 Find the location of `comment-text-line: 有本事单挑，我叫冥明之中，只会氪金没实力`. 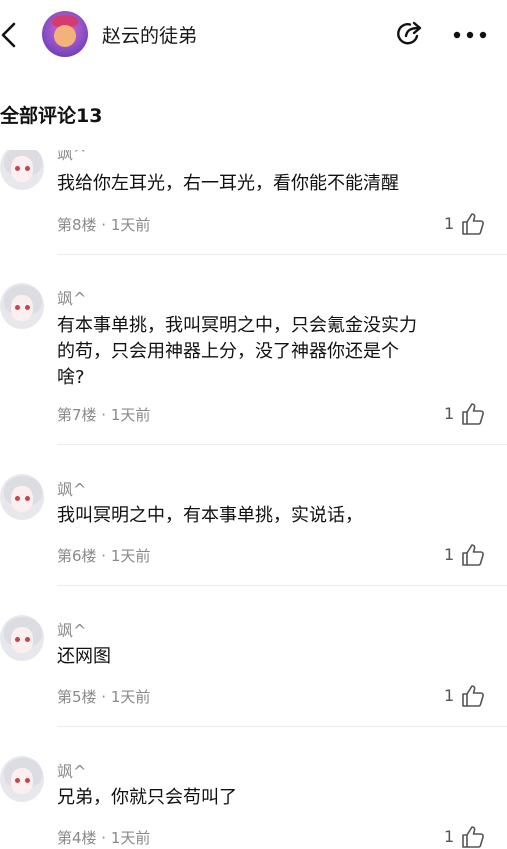

comment-text-line: 有本事单挑，我叫冥明之中，只会氪金没实力 is located at coordinates (237, 325).